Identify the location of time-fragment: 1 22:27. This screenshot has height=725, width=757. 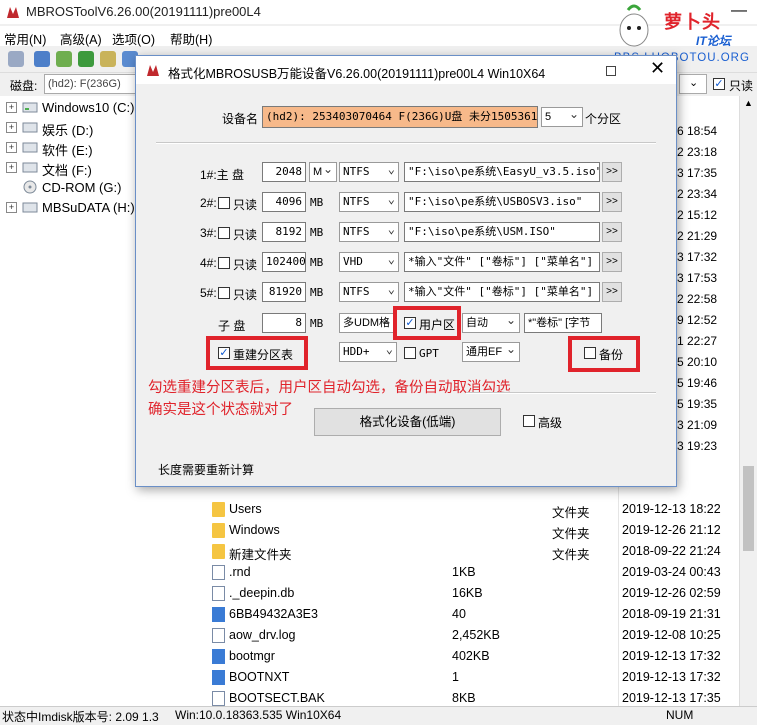
(697, 341).